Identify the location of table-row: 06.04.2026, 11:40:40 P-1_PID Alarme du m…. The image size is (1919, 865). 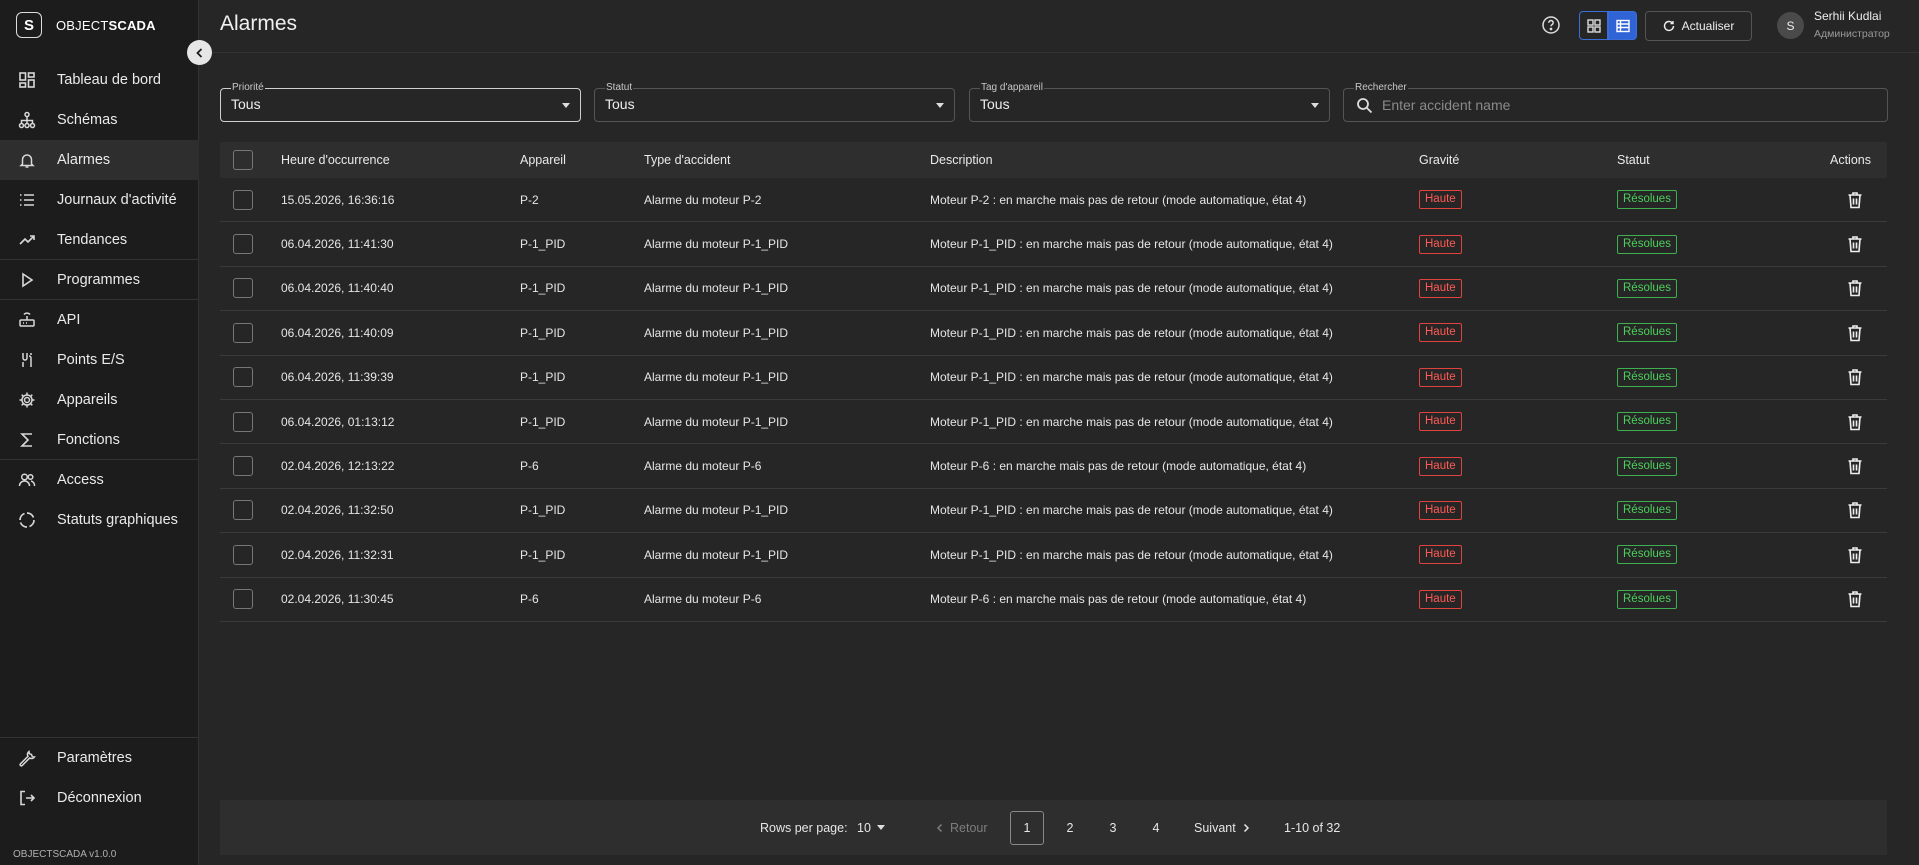
(1053, 289).